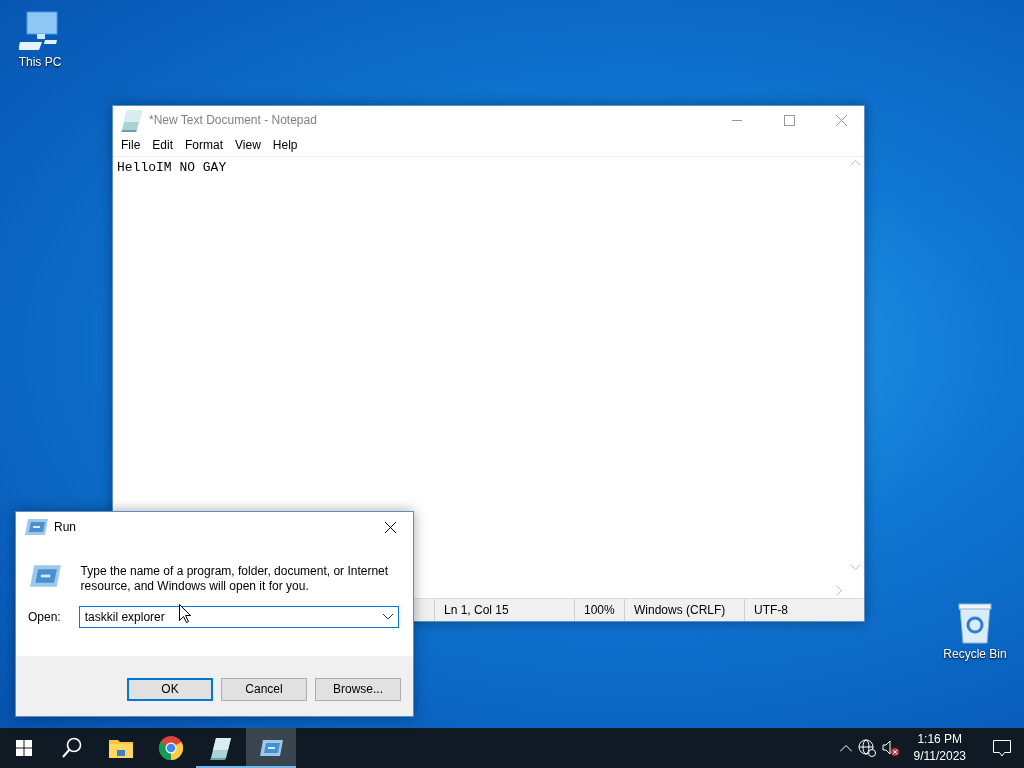  Describe the element at coordinates (131, 145) in the screenshot. I see `menu-item: File` at that location.